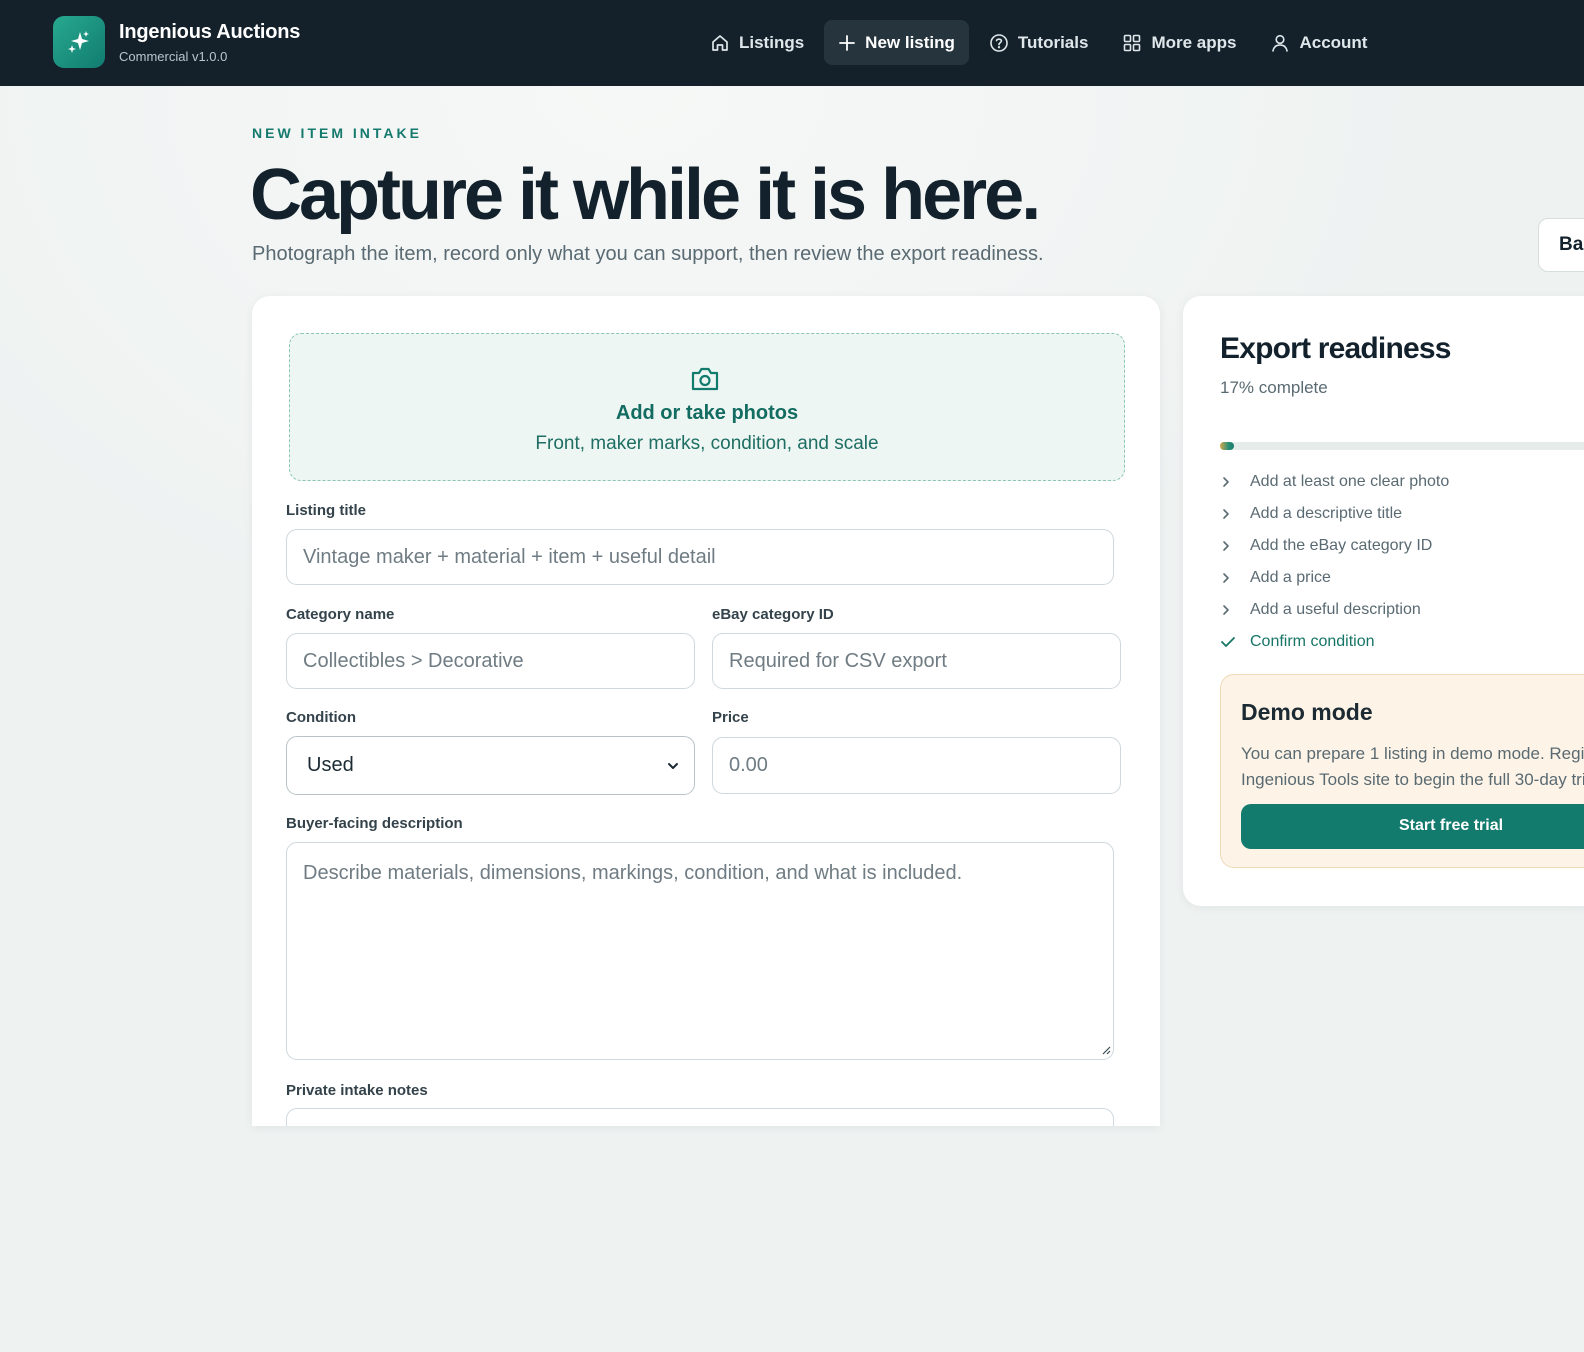  Describe the element at coordinates (1228, 642) in the screenshot. I see `checkmark-icon` at that location.